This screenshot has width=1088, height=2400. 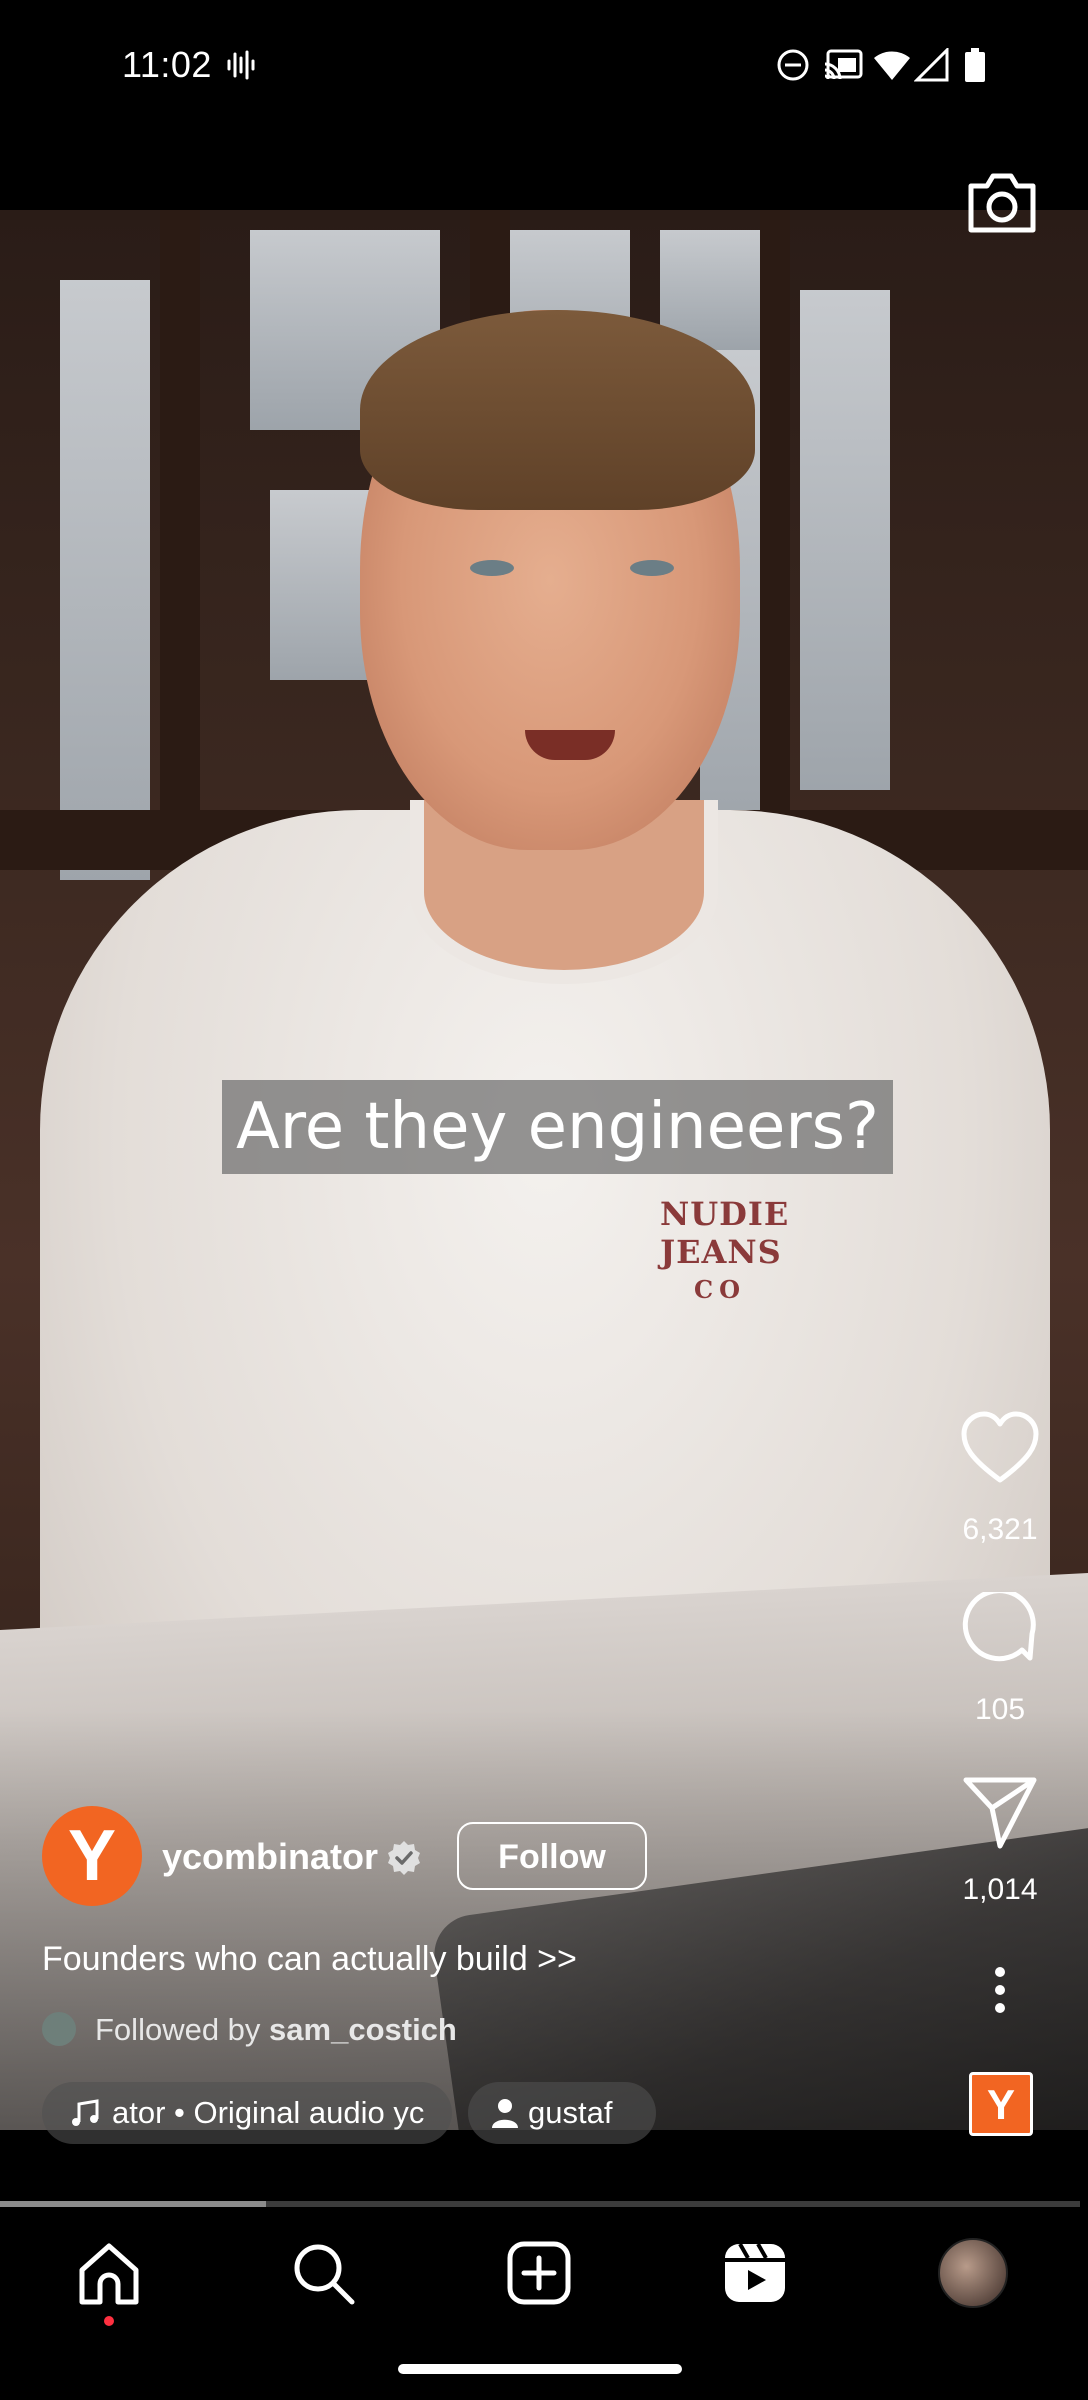 What do you see at coordinates (557, 1127) in the screenshot?
I see `video-caption: Are they engineers?` at bounding box center [557, 1127].